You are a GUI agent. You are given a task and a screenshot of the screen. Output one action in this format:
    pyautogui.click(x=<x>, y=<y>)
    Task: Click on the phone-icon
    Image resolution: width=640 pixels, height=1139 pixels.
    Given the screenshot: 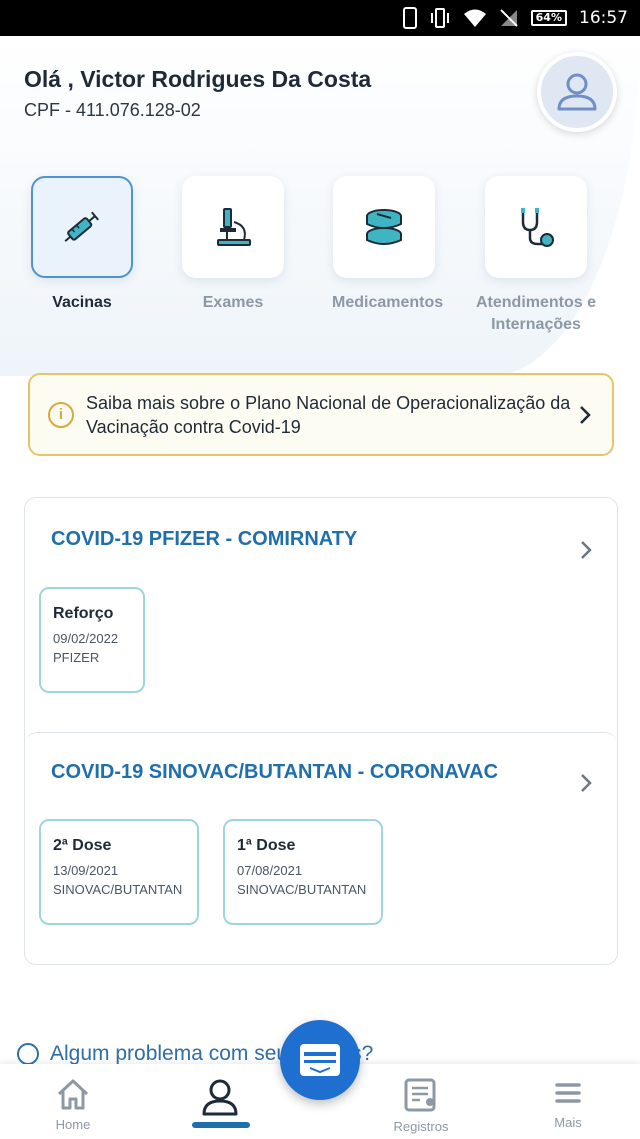 What is the action you would take?
    pyautogui.click(x=409, y=18)
    